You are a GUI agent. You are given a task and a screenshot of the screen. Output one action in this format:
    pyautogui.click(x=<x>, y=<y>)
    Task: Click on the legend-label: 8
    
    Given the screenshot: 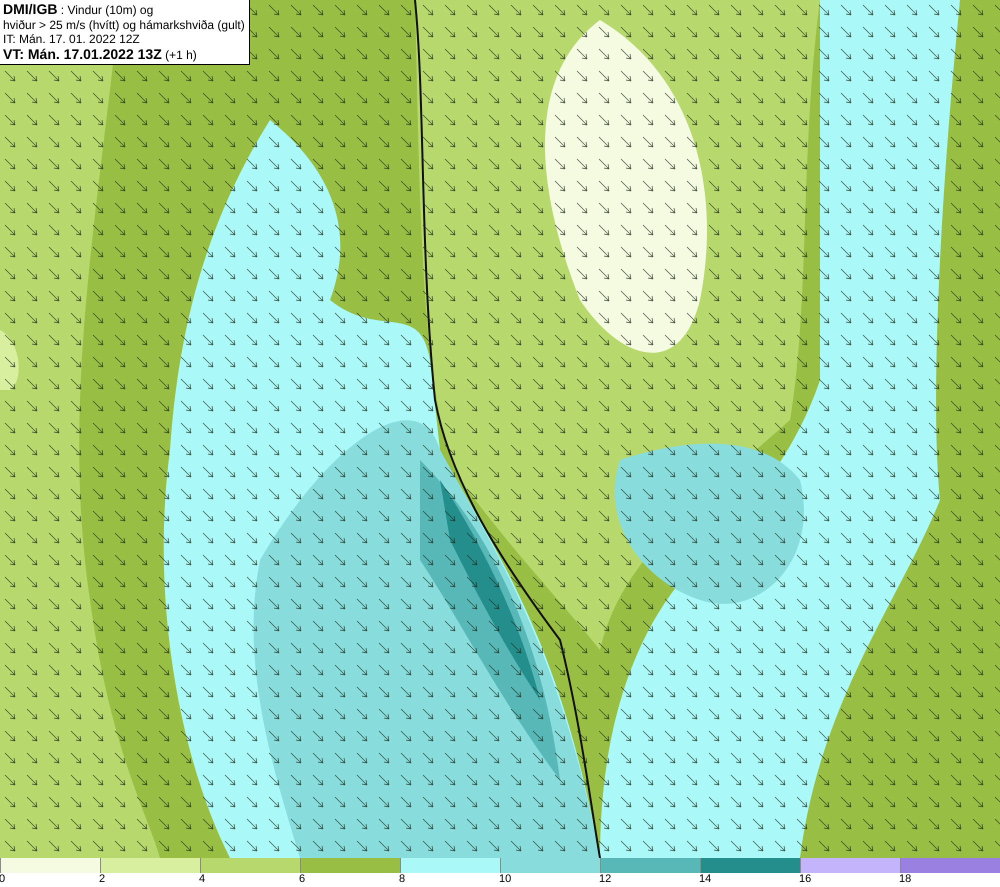 What is the action you would take?
    pyautogui.click(x=402, y=879)
    